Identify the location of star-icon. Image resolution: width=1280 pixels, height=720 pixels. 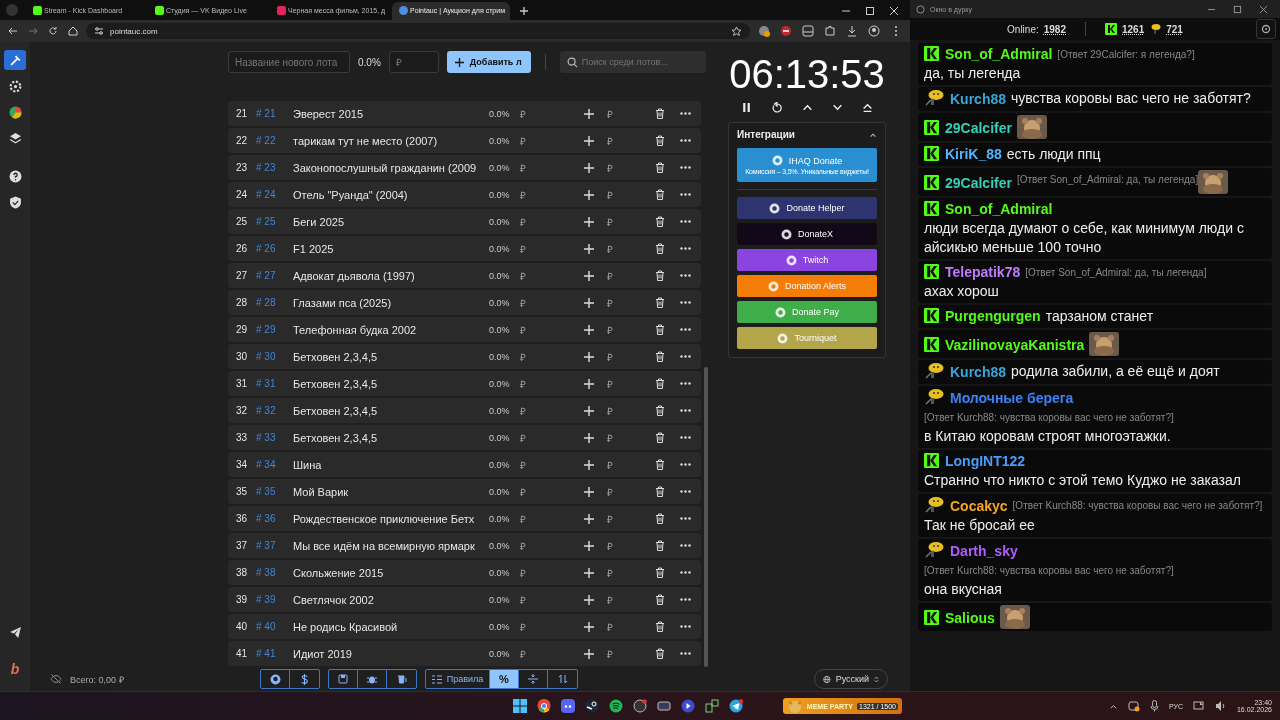
(736, 31).